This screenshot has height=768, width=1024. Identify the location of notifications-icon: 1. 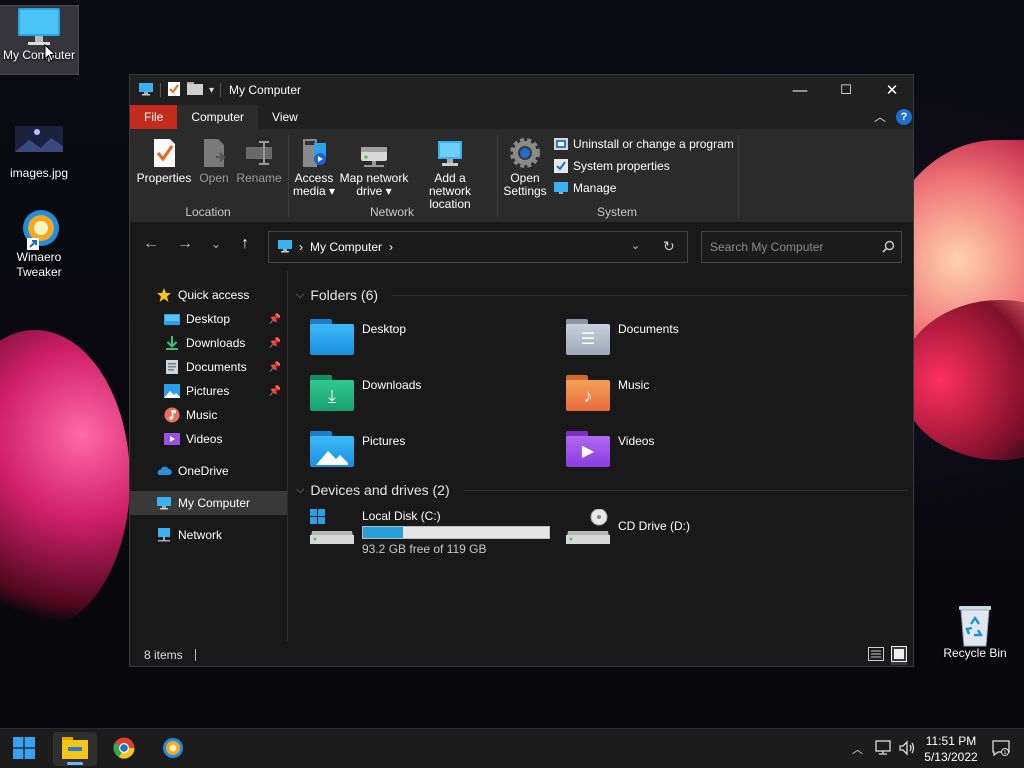
(1001, 749).